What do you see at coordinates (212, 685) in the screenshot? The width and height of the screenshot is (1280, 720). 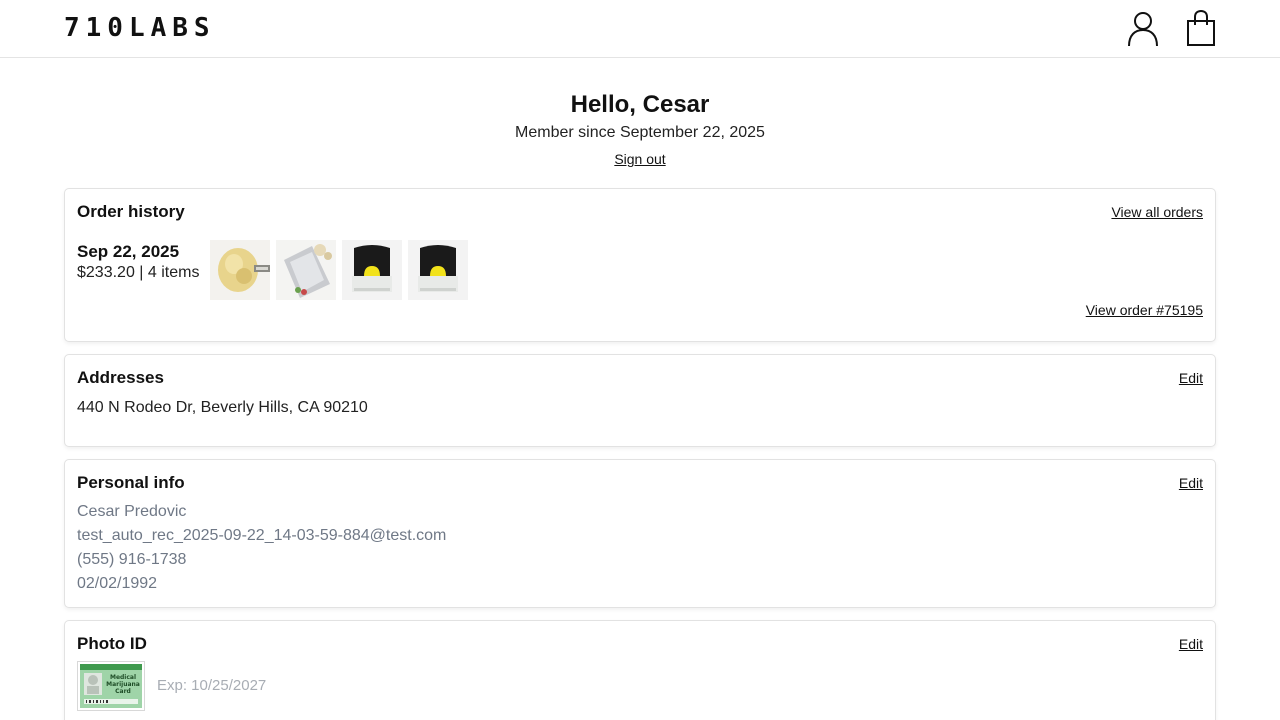 I see `id-expiry-text: Exp: 10/25/2027` at bounding box center [212, 685].